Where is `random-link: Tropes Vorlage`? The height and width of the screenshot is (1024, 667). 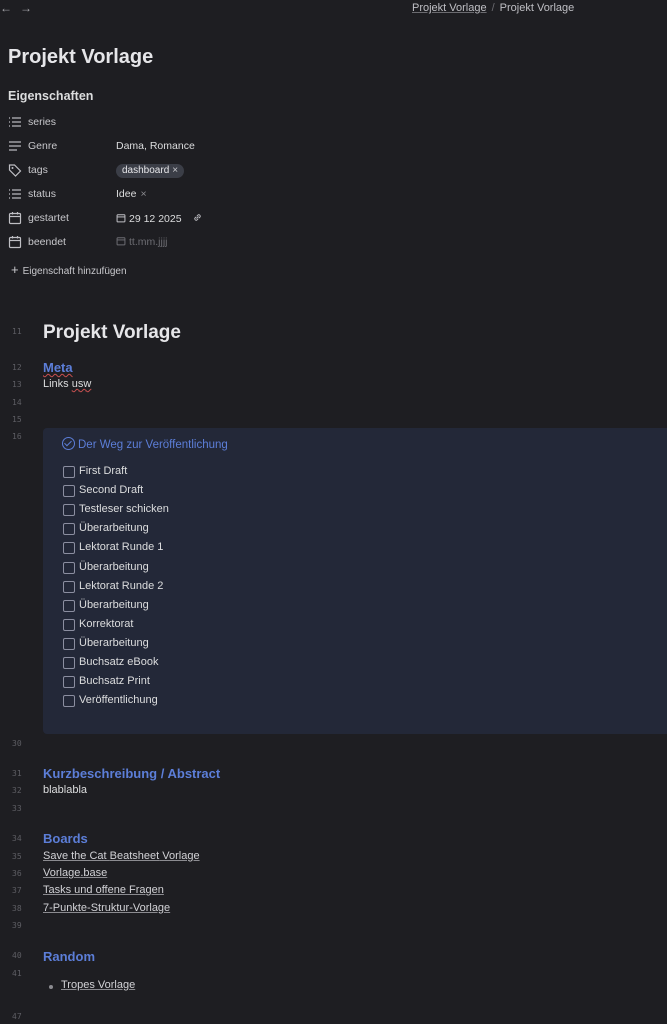 random-link: Tropes Vorlage is located at coordinates (98, 985).